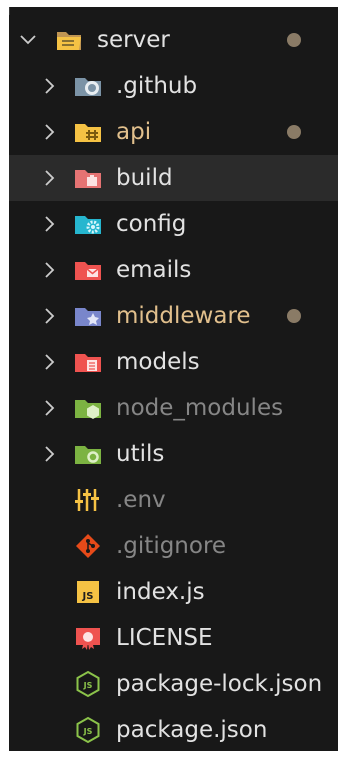  What do you see at coordinates (173, 40) in the screenshot?
I see `tree-item-server: server` at bounding box center [173, 40].